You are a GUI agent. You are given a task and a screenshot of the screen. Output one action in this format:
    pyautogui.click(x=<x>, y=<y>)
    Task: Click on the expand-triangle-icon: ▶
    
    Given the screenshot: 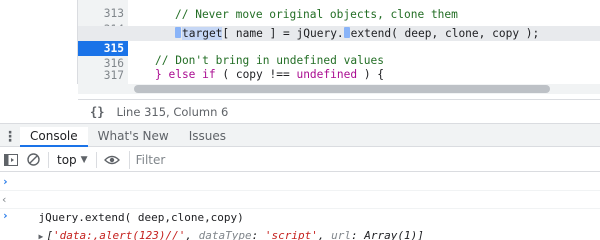 What is the action you would take?
    pyautogui.click(x=41, y=236)
    